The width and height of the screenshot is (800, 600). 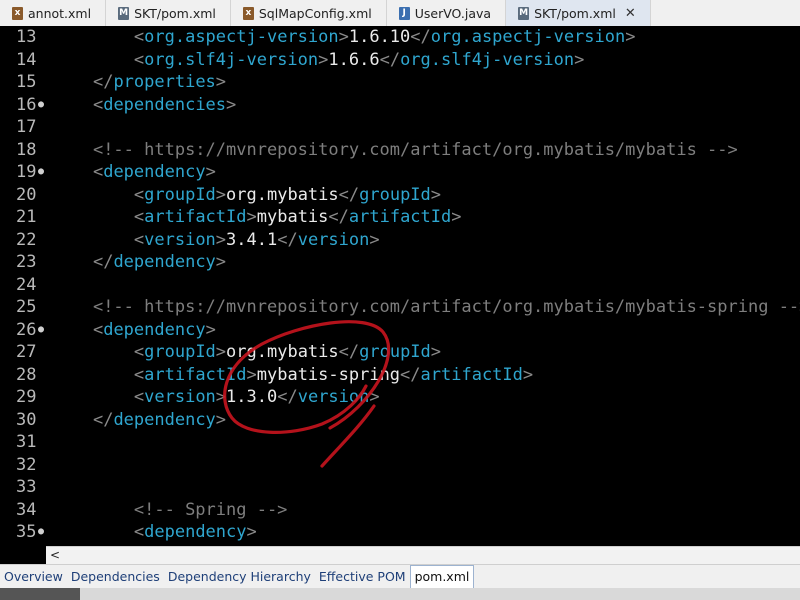 I want to click on line-number-text: 27, so click(x=26, y=352).